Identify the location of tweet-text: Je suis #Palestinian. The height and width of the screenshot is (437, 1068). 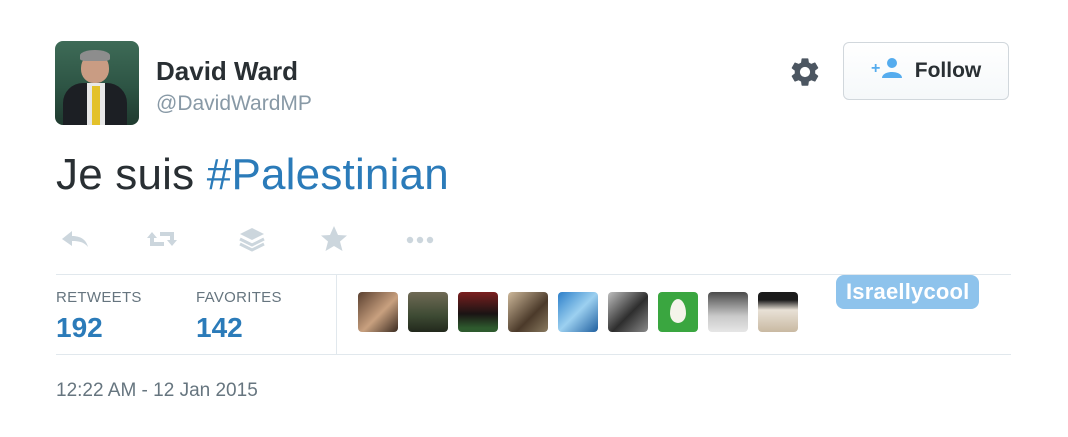
(252, 175).